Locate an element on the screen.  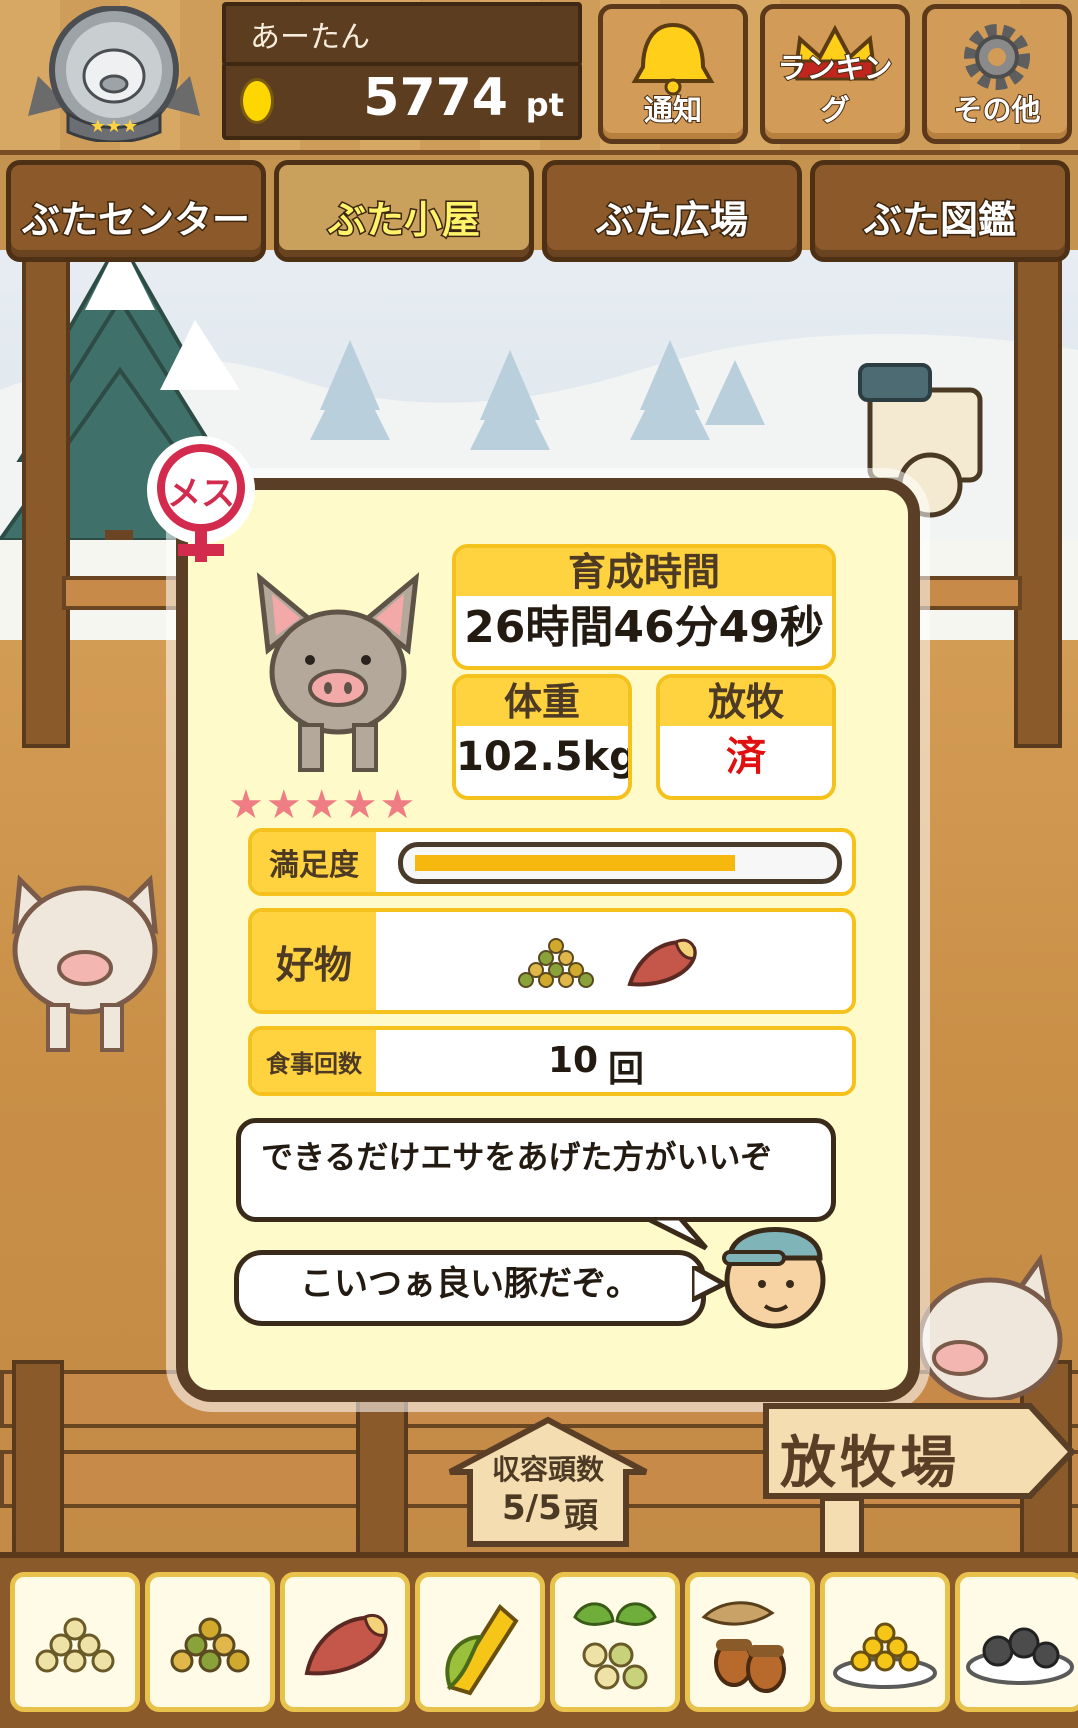
meals-value: 10 is located at coordinates (573, 1060).